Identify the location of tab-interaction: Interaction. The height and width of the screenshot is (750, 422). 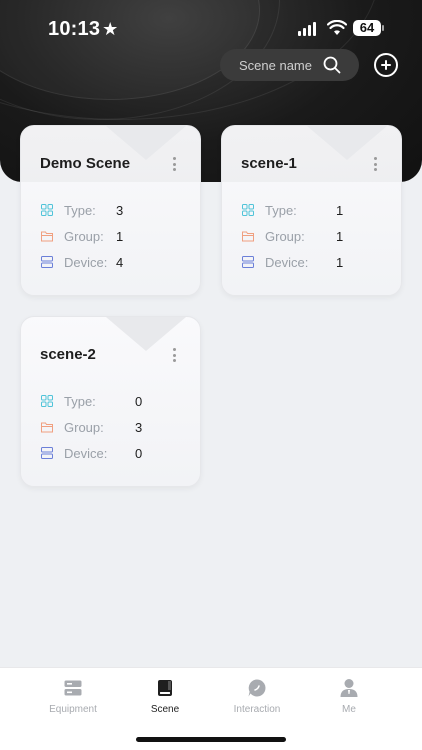
(257, 703).